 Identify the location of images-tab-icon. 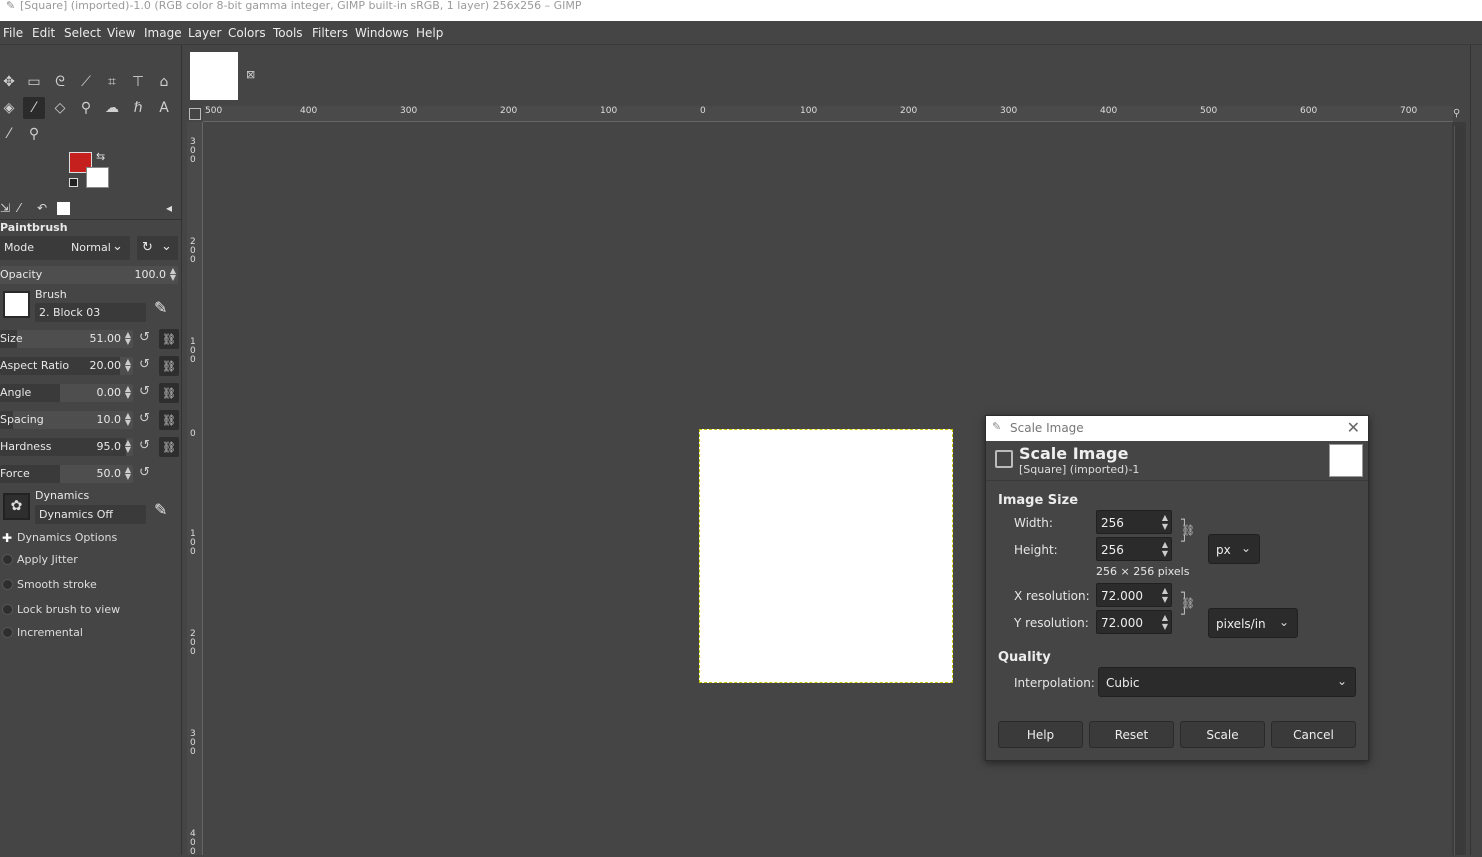
(63, 208).